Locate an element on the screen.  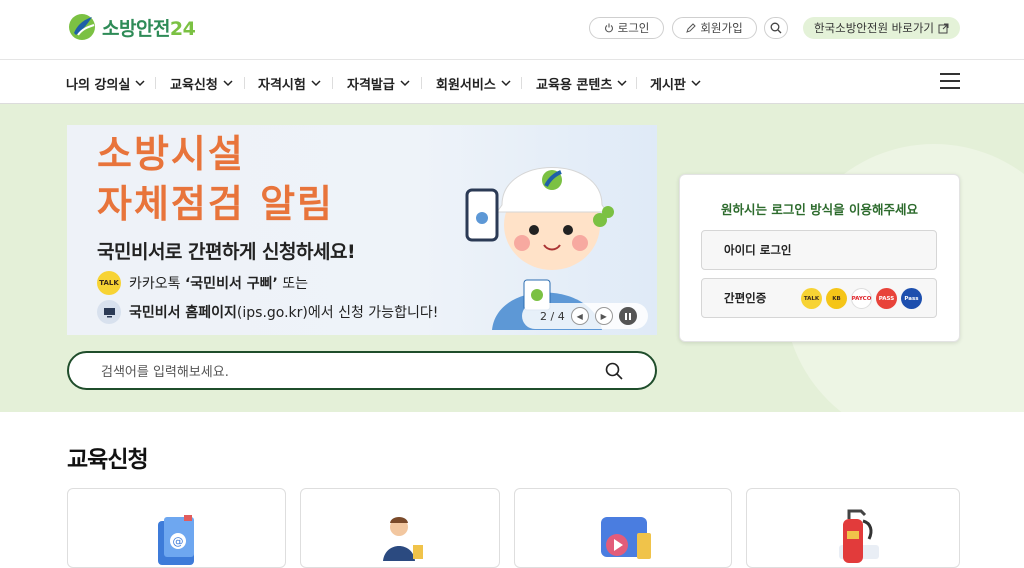
top-search-button is located at coordinates (776, 28).